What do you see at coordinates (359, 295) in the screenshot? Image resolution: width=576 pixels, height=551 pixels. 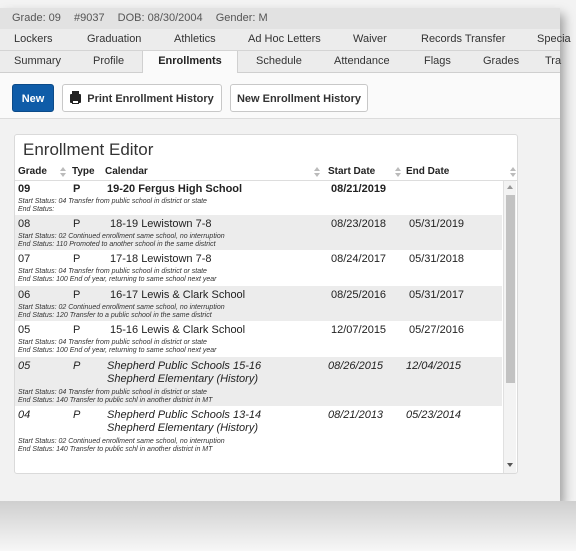 I see `row-start-date: 08/25/2016` at bounding box center [359, 295].